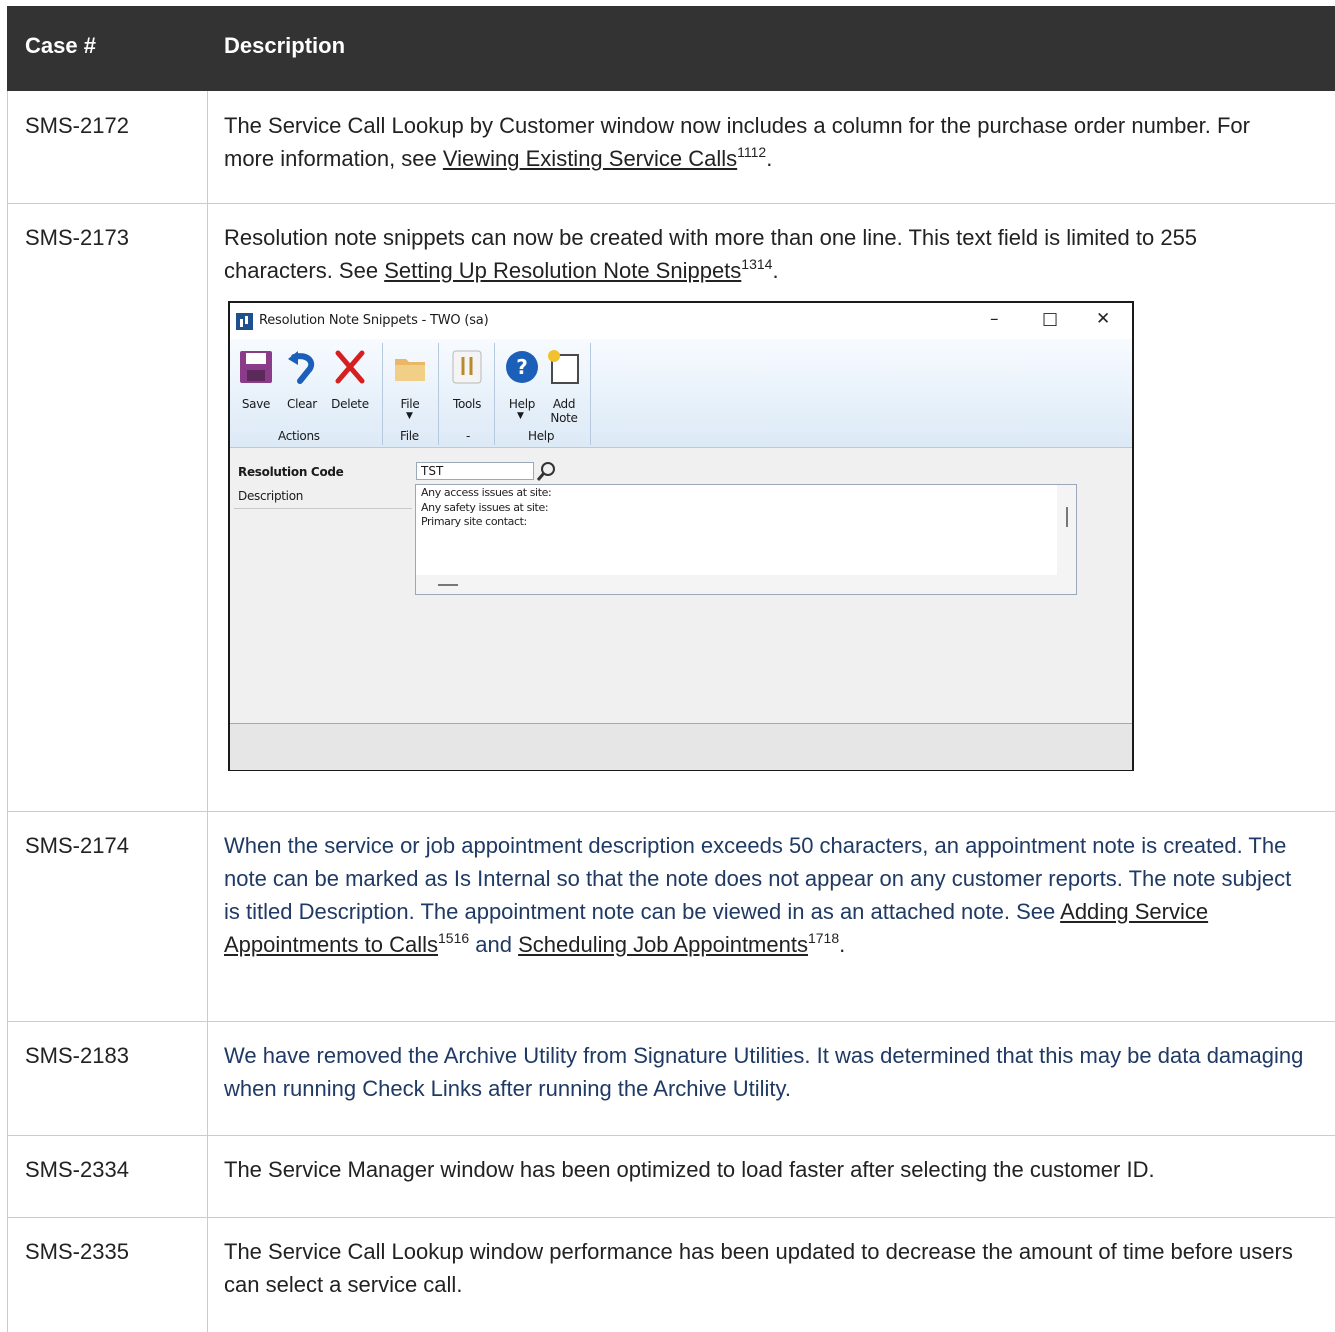 This screenshot has height=1332, width=1335. I want to click on tools-icon, so click(467, 367).